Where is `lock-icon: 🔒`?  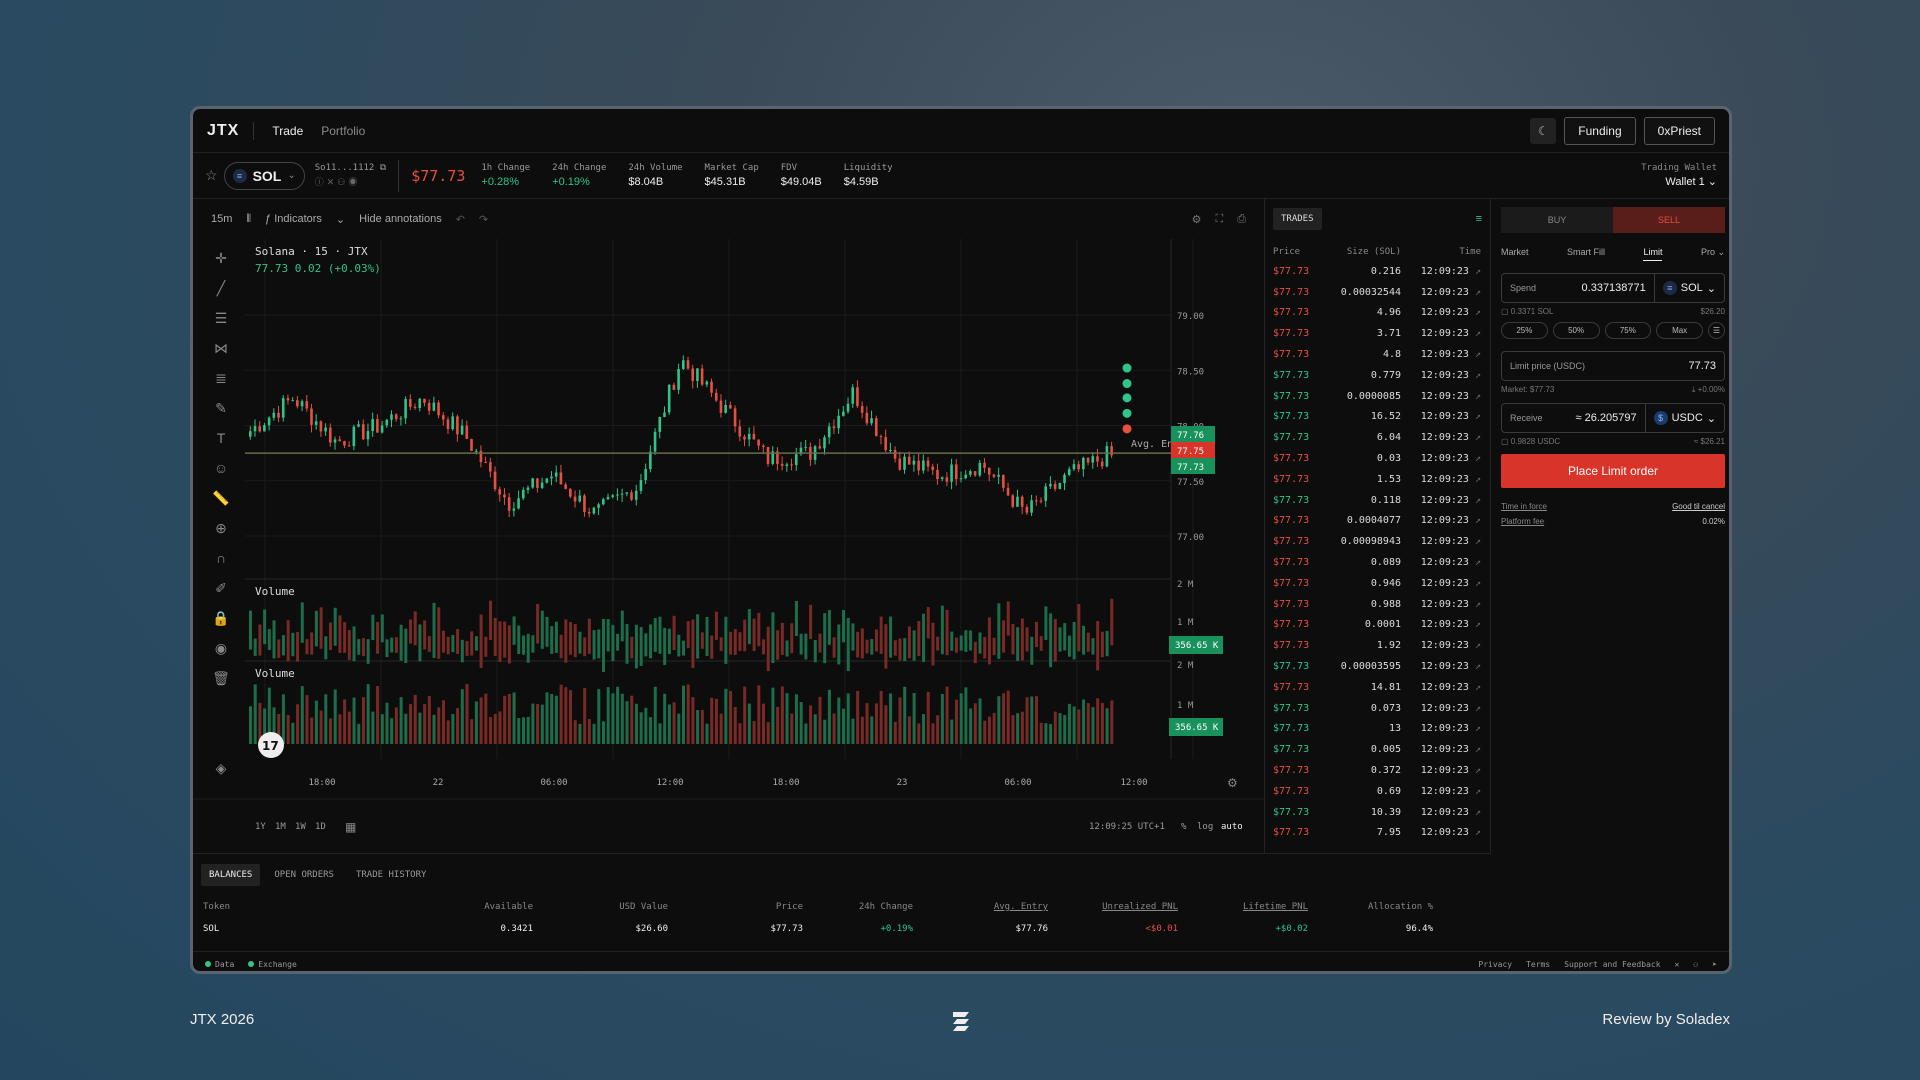
lock-icon: 🔒 is located at coordinates (220, 618).